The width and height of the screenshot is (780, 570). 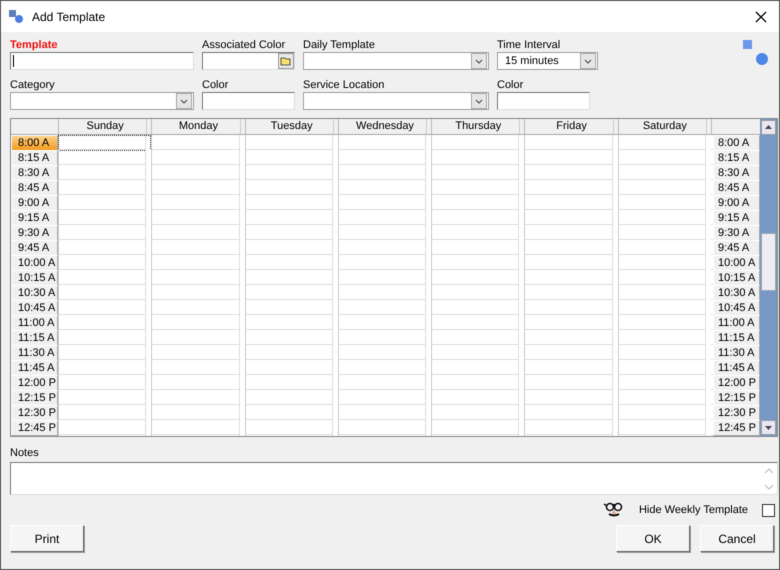 I want to click on time-label: 8:00 A, so click(x=34, y=143).